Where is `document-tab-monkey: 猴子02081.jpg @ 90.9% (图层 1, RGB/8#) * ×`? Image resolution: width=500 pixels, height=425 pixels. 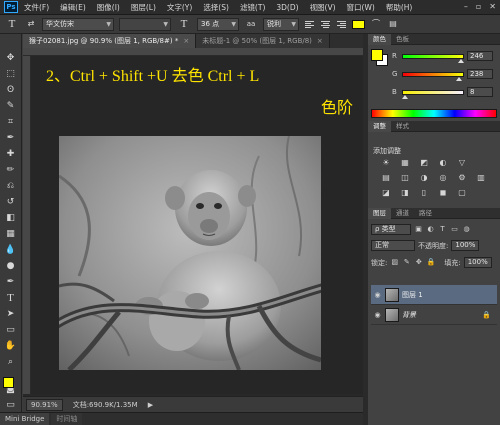 document-tab-monkey: 猴子02081.jpg @ 90.9% (图层 1, RGB/8#) * × is located at coordinates (110, 41).